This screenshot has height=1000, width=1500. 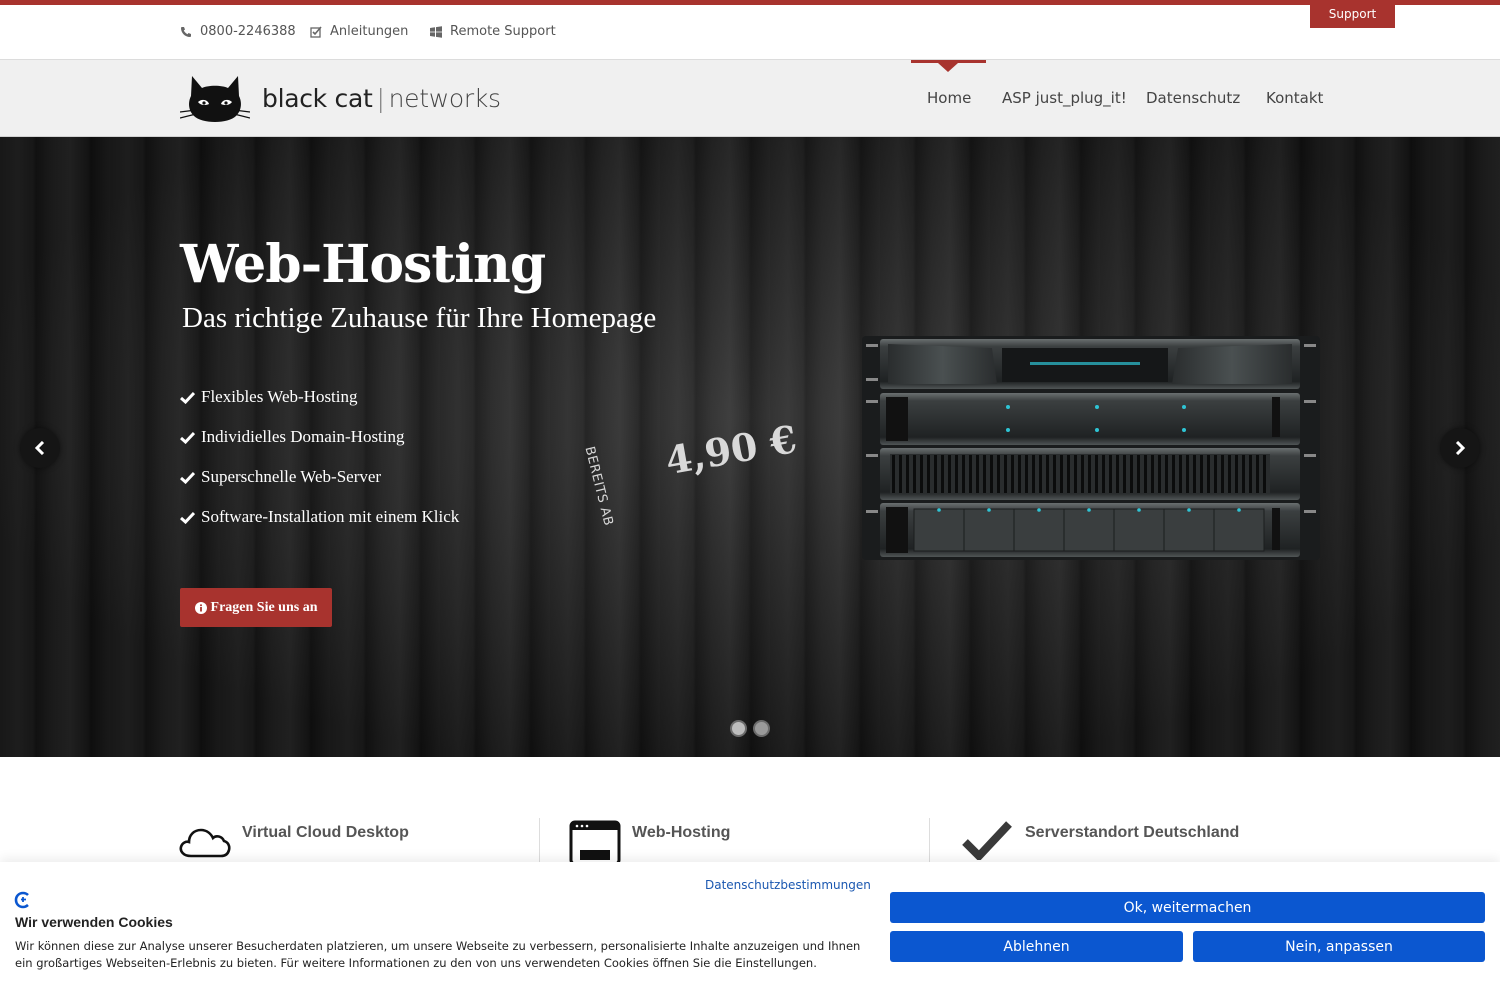 I want to click on hero-feature: Flexibles Web-Hosting, so click(x=269, y=397).